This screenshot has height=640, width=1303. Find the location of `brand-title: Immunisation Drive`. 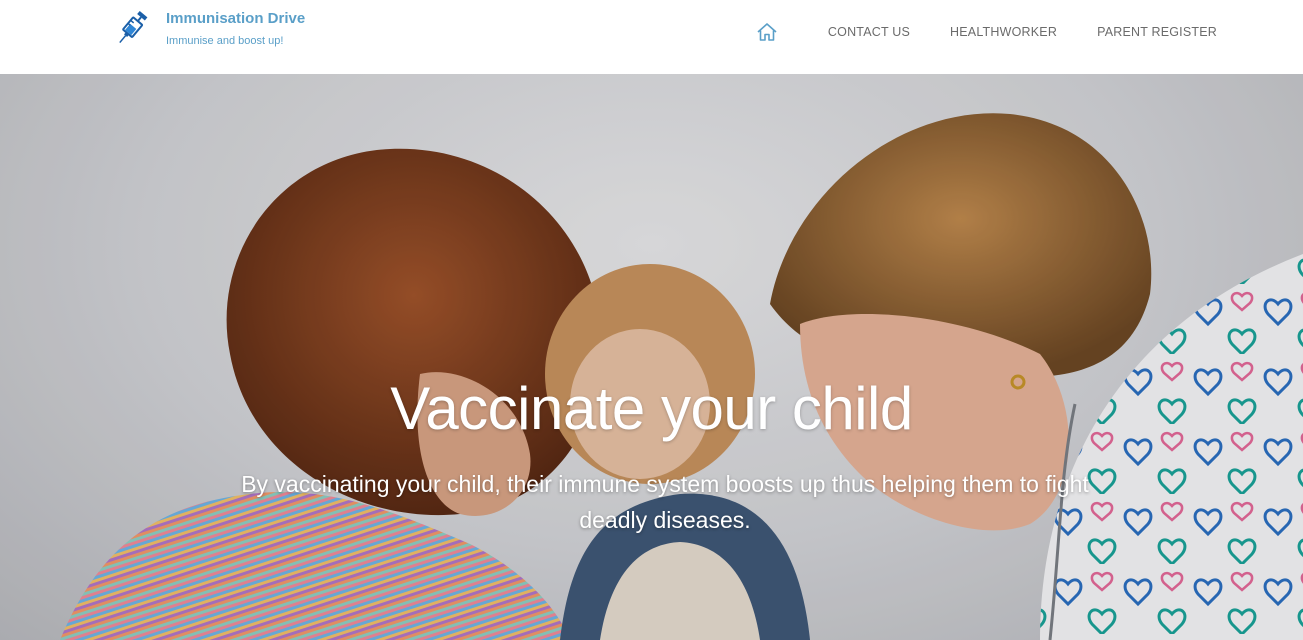

brand-title: Immunisation Drive is located at coordinates (235, 19).